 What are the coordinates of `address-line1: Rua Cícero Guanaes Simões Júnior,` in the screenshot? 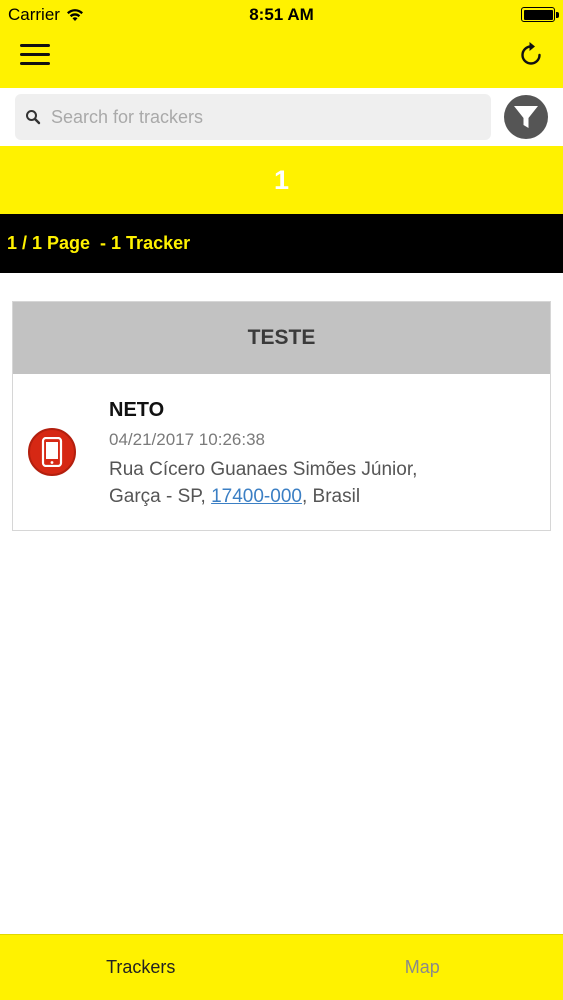 It's located at (263, 469).